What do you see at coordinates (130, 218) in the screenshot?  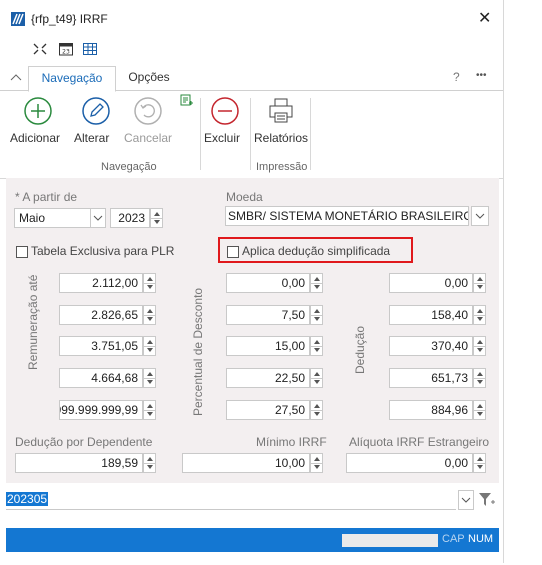 I see `ano-input: 2023` at bounding box center [130, 218].